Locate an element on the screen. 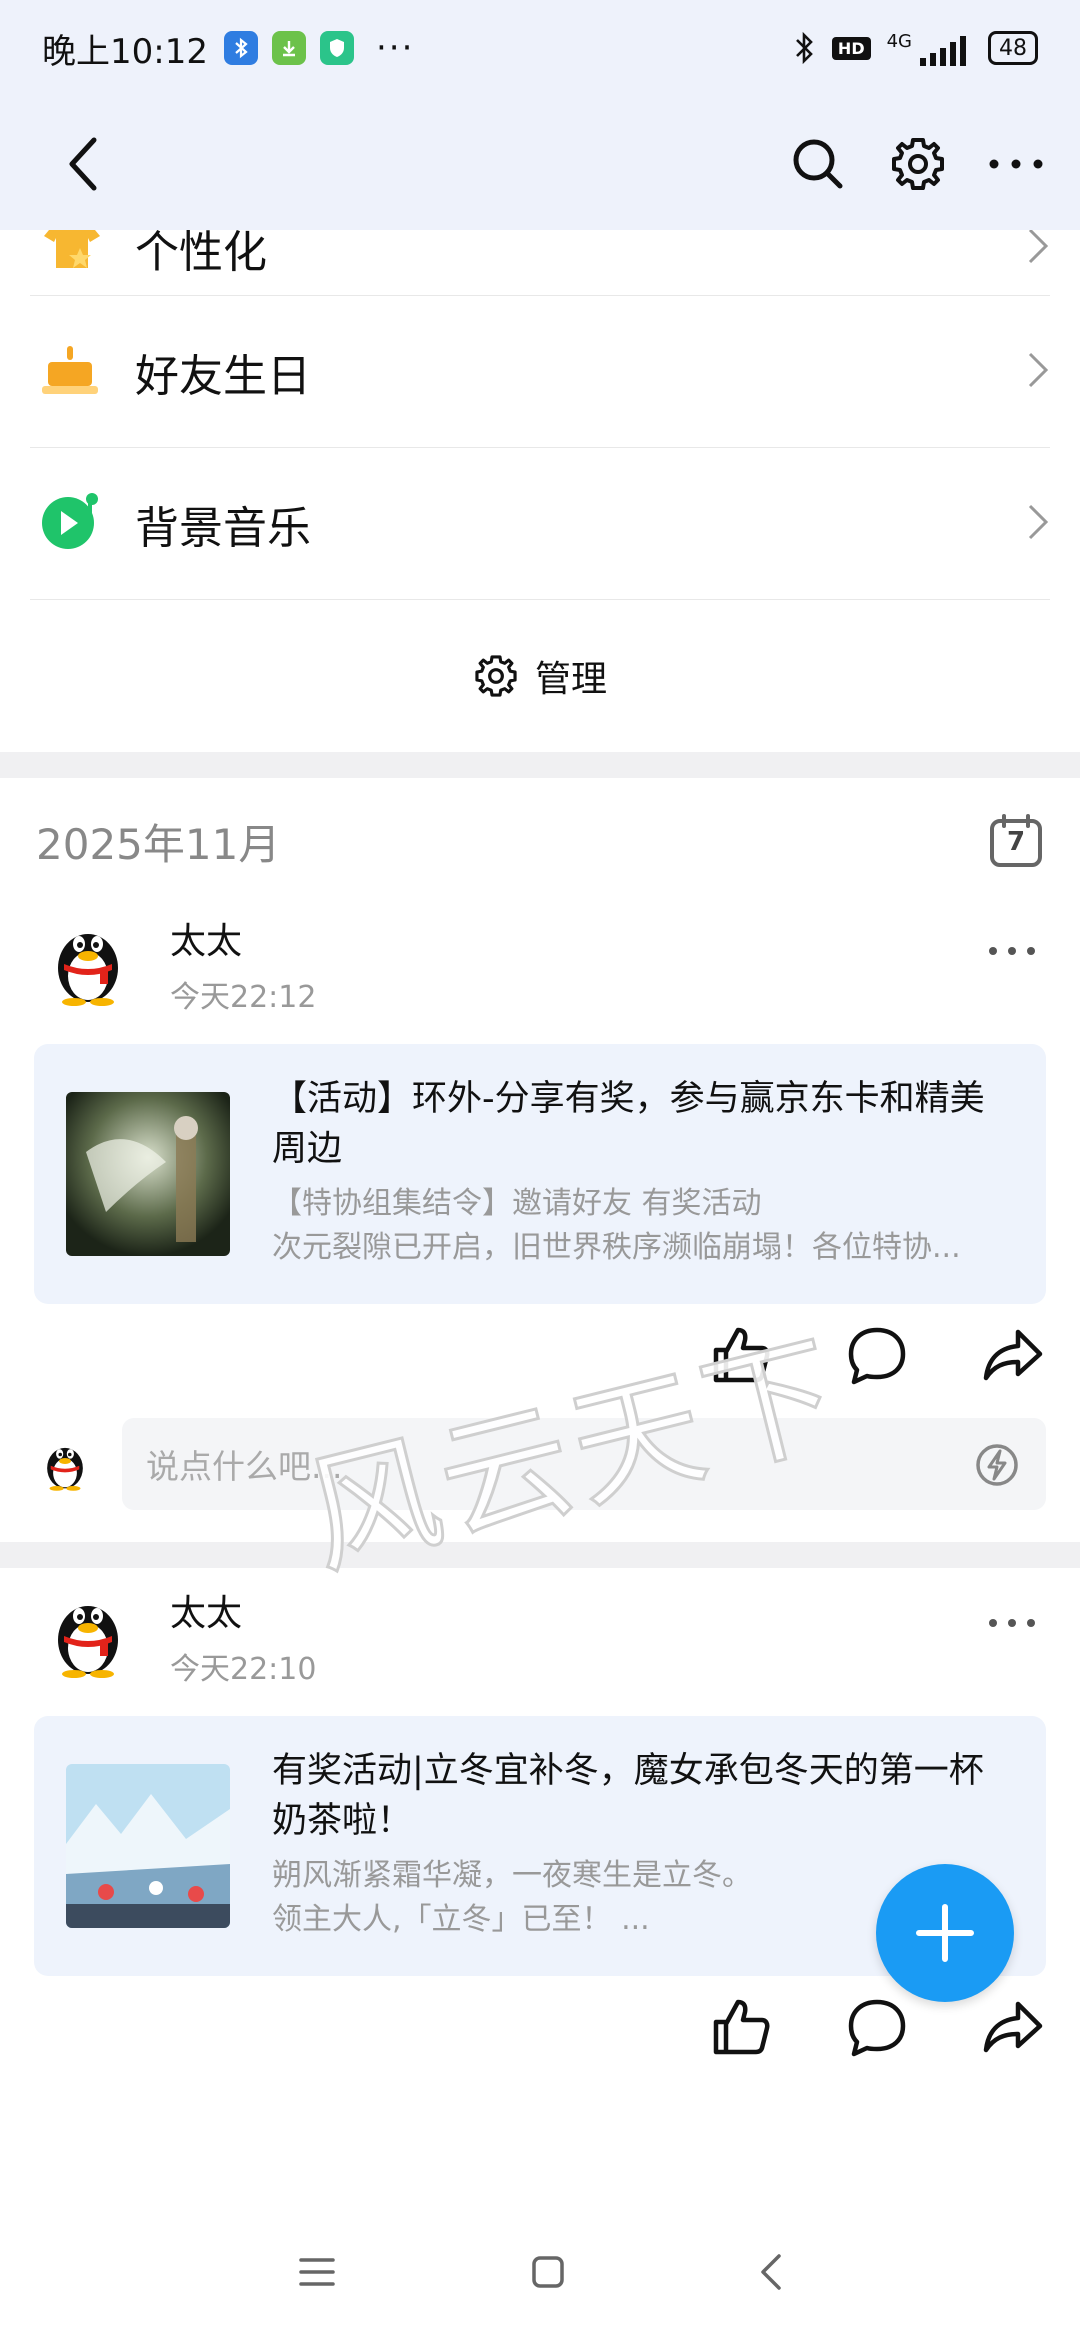 Image resolution: width=1080 pixels, height=2340 pixels. security-app-icon is located at coordinates (336, 48).